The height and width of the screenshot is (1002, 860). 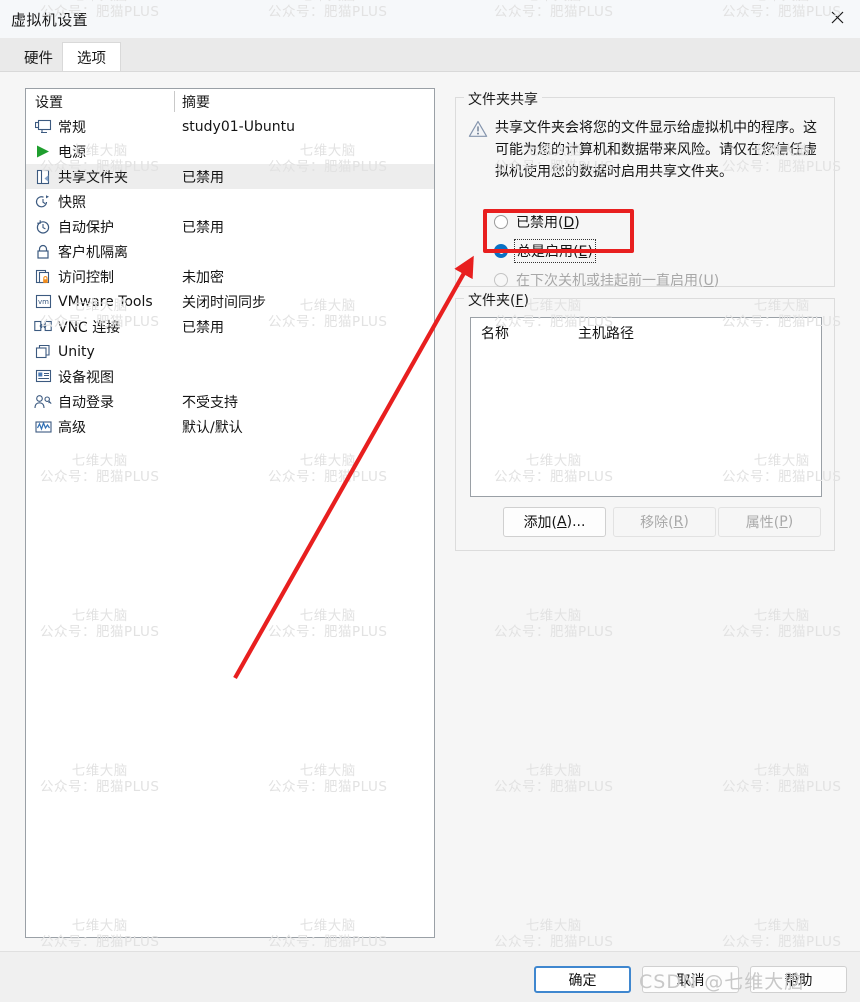 I want to click on settings-row-snapshot: 快照, so click(x=230, y=201).